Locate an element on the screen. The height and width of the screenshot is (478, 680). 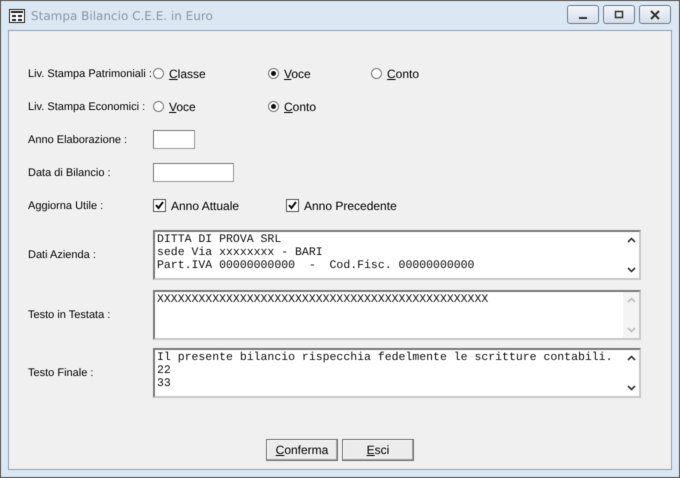
field-label: Testo Finale : is located at coordinates (61, 373).